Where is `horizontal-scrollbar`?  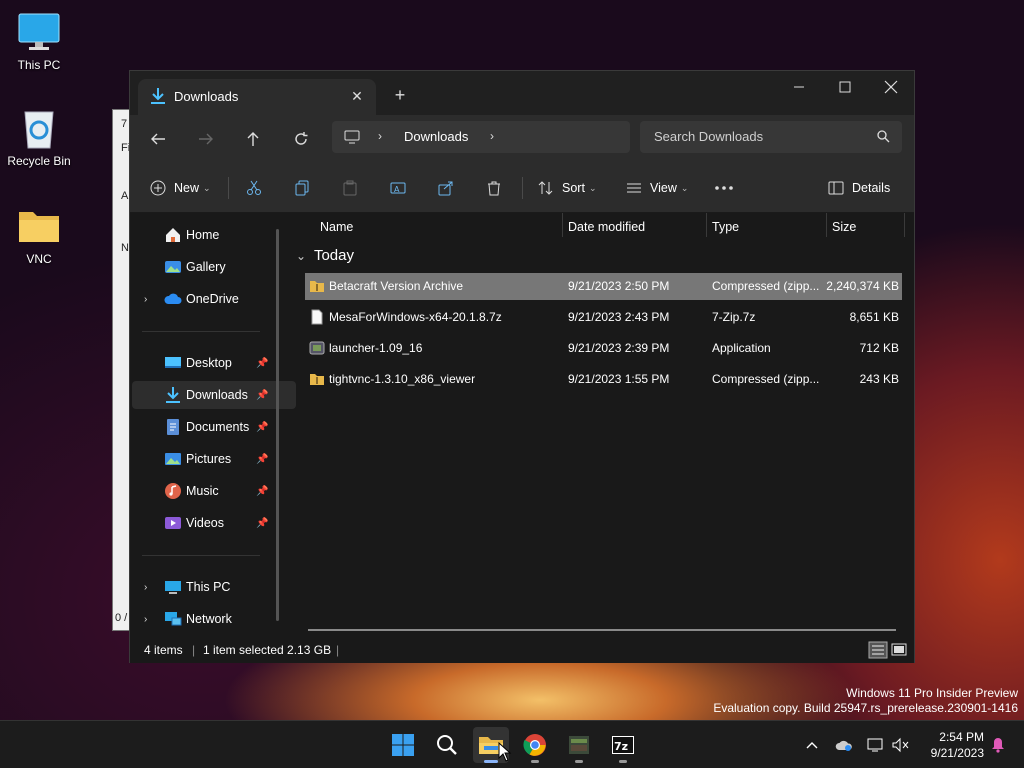
horizontal-scrollbar is located at coordinates (602, 630).